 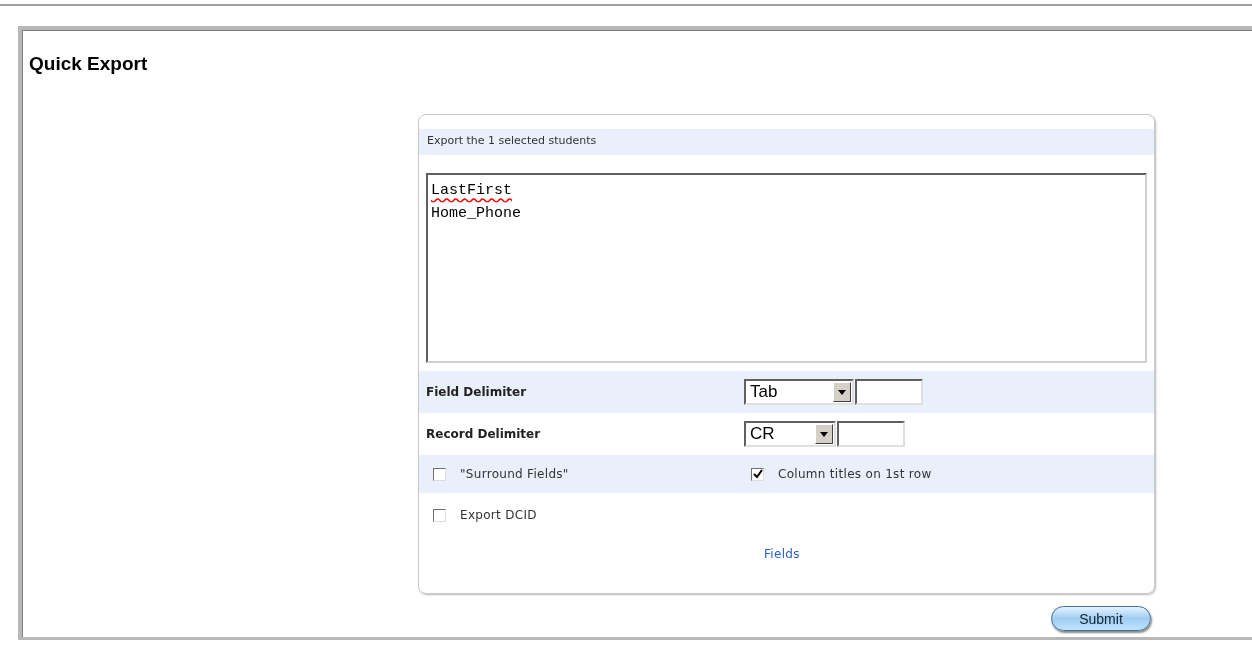 What do you see at coordinates (782, 554) in the screenshot?
I see `fields-link: Fields` at bounding box center [782, 554].